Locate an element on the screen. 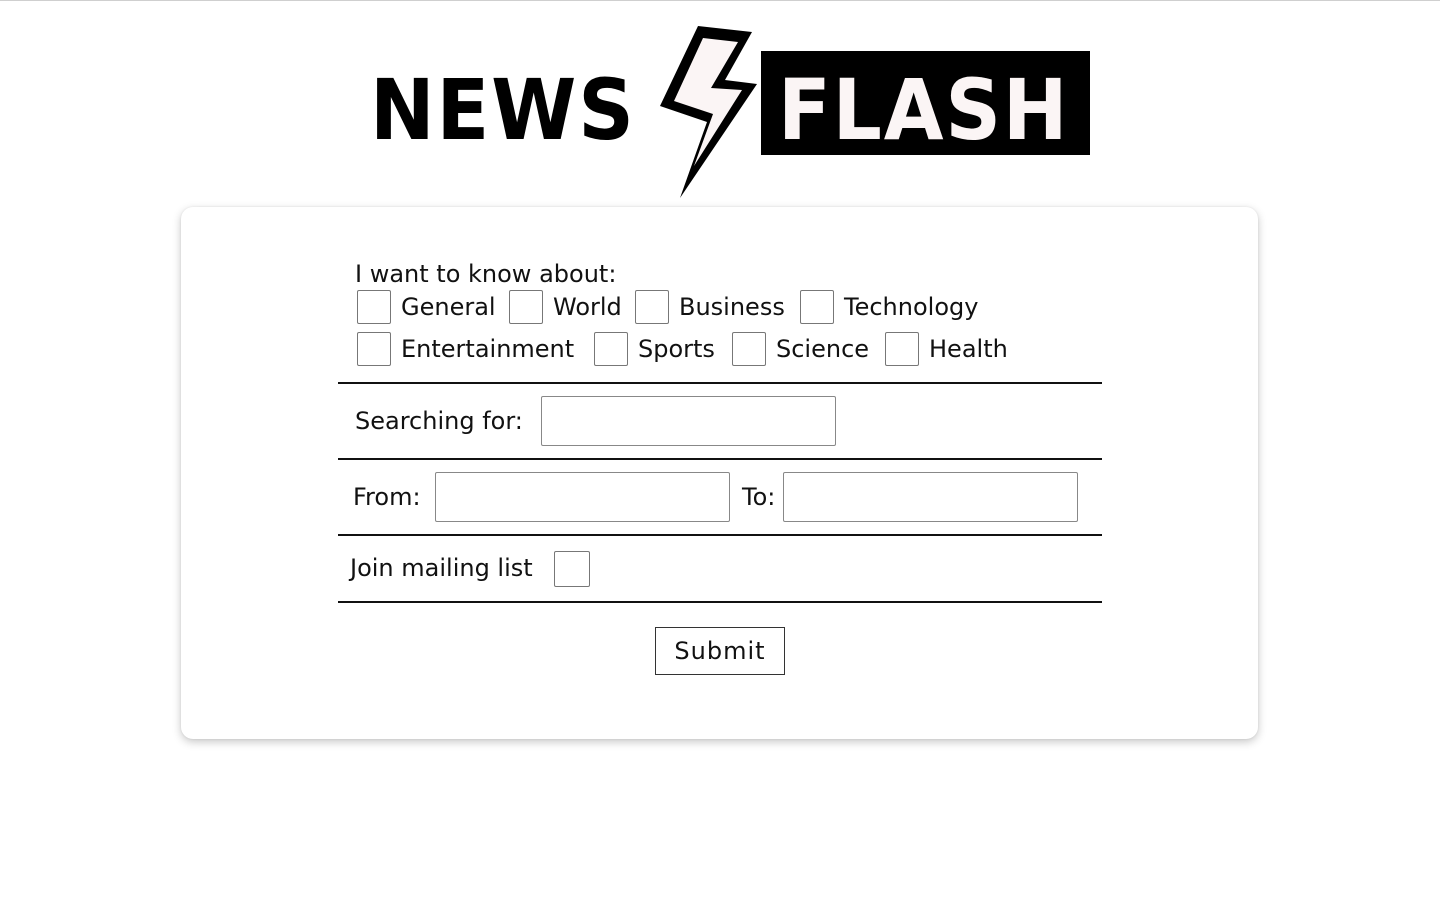 This screenshot has width=1440, height=900. topic-label-world: World is located at coordinates (587, 307).